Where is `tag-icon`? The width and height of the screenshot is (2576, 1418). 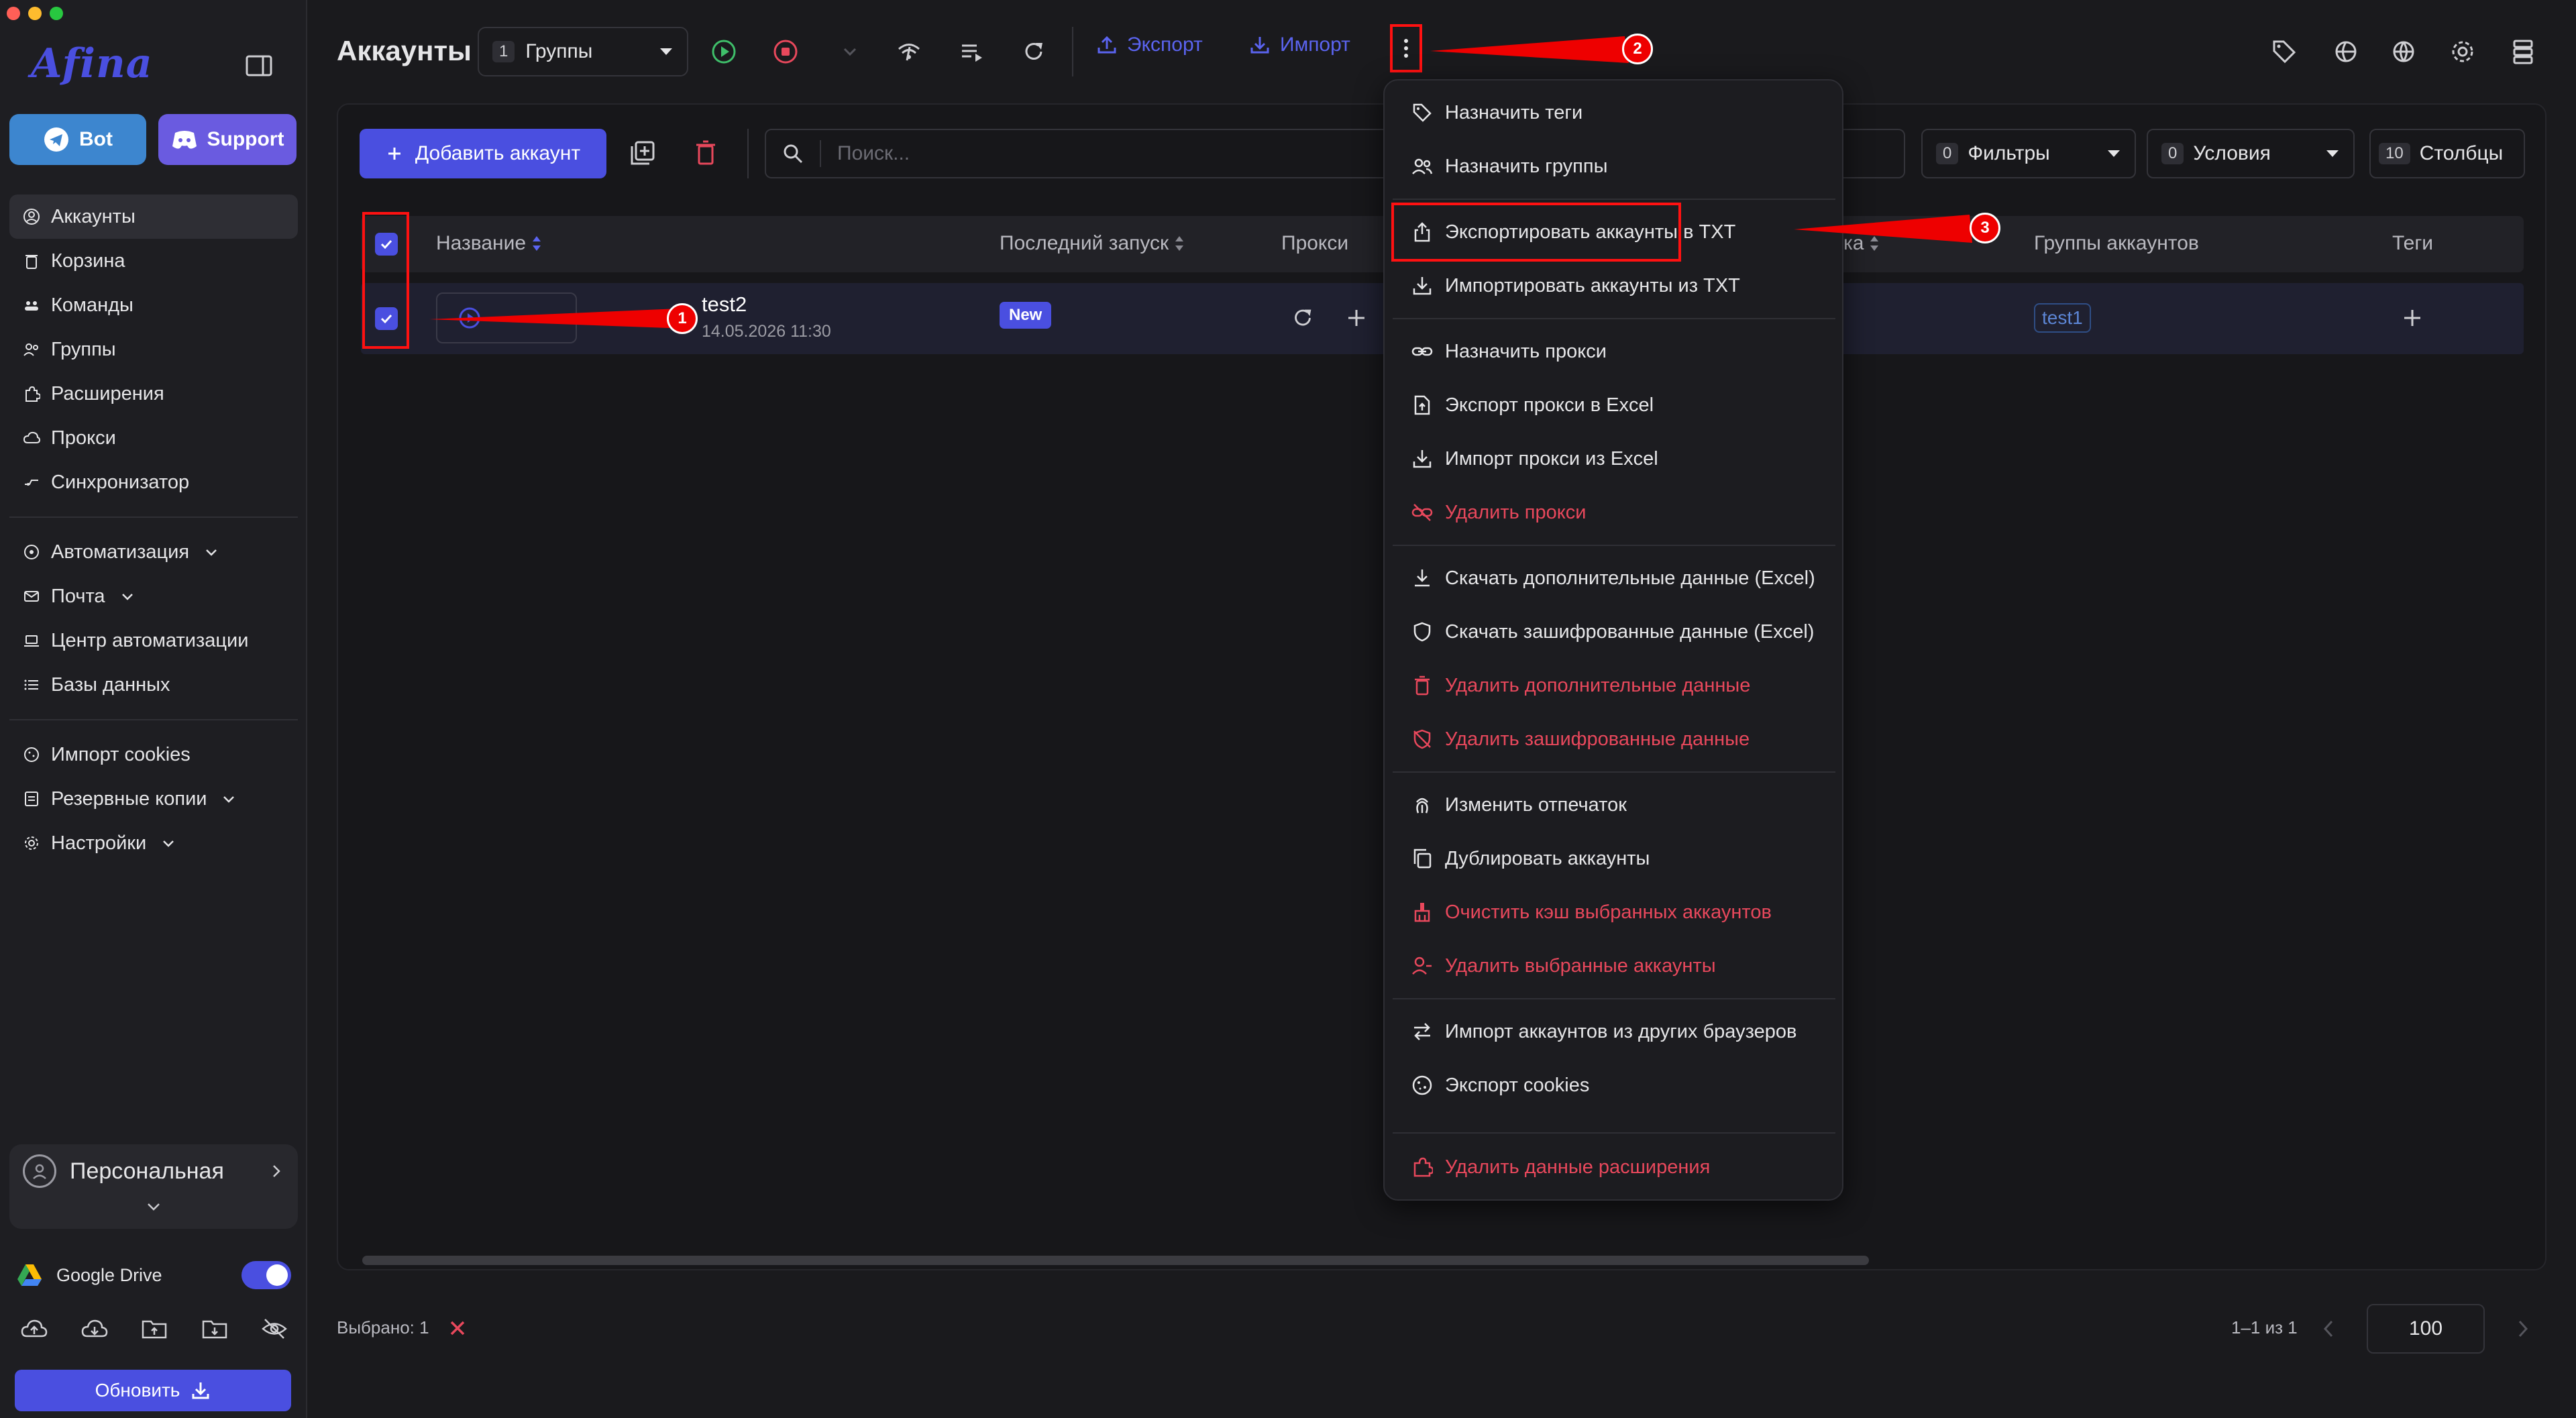
tag-icon is located at coordinates (2284, 52).